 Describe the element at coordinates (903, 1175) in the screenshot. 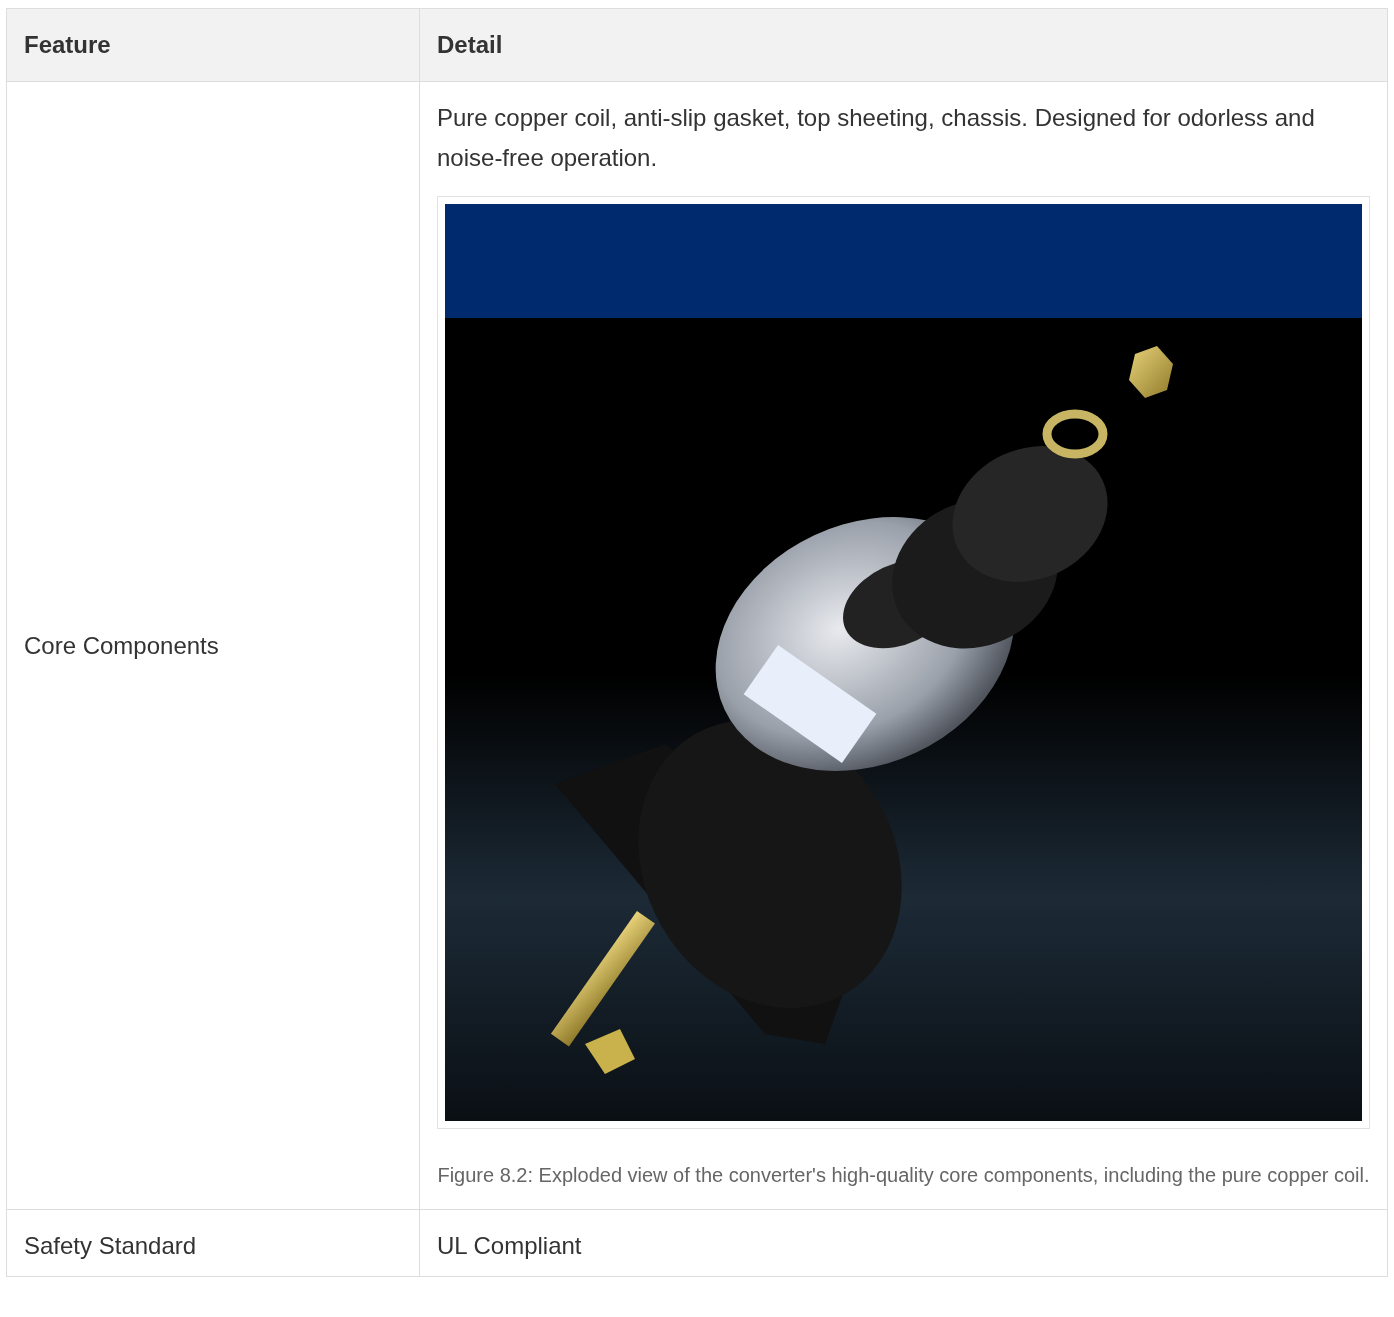

I see `figure-caption: Figure 8.2: Exploded view of the converter's high-quality core components, including the pure copper coil.` at that location.